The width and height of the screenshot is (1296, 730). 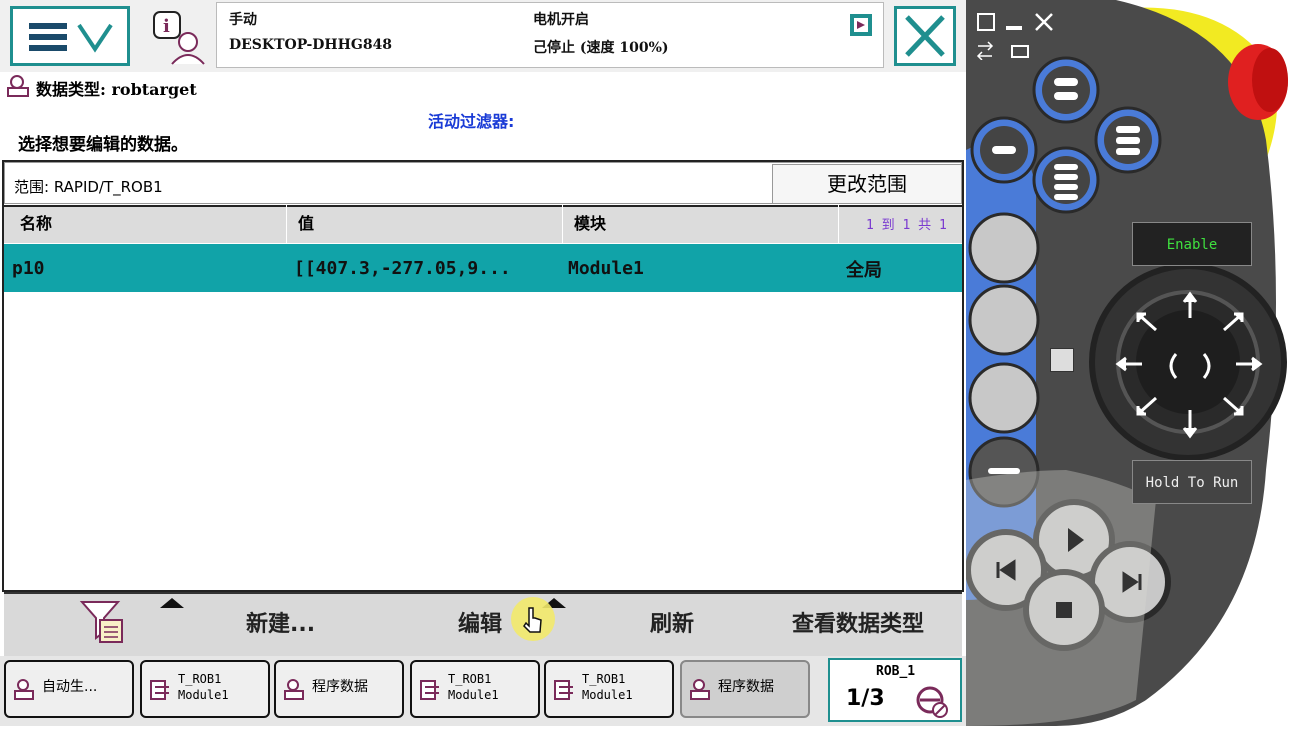 I want to click on robot-name: ROB_1, so click(x=896, y=671).